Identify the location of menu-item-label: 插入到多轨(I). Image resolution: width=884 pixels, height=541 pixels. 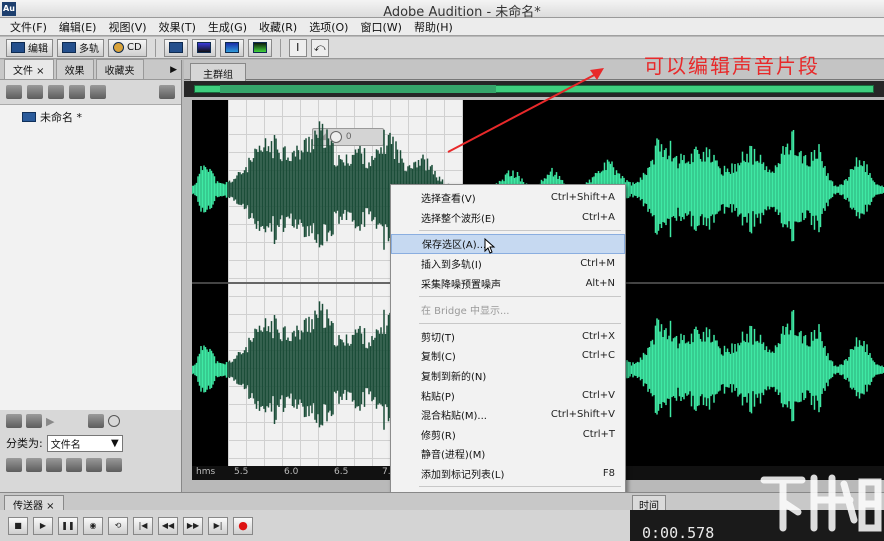
(451, 266).